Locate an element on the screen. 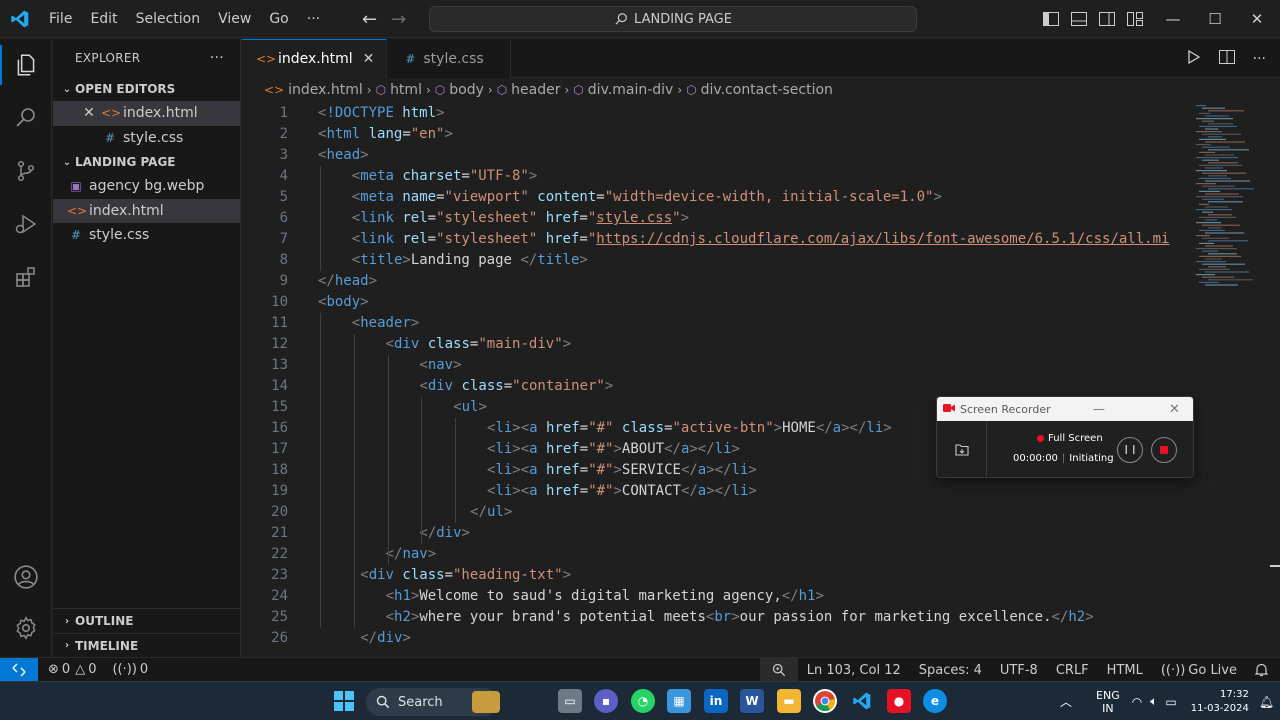  code-line: 20 </ul> is located at coordinates (717, 512).